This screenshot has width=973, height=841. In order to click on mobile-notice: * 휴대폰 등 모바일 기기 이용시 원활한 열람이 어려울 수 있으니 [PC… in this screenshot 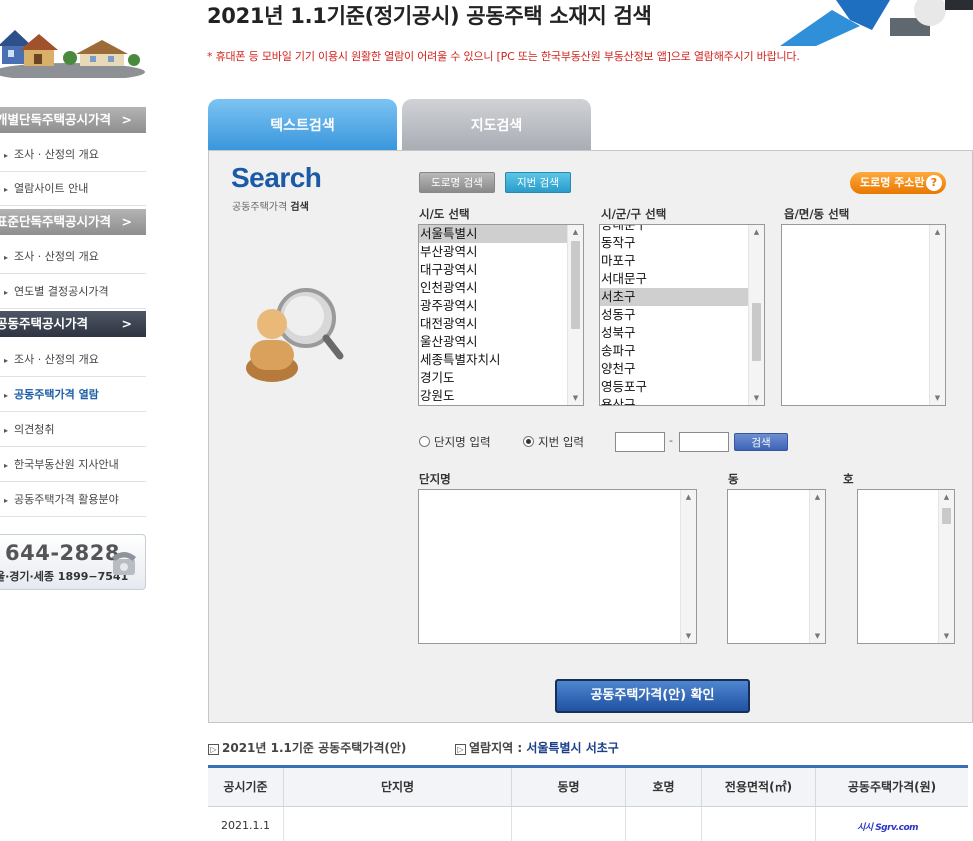, I will do `click(503, 56)`.